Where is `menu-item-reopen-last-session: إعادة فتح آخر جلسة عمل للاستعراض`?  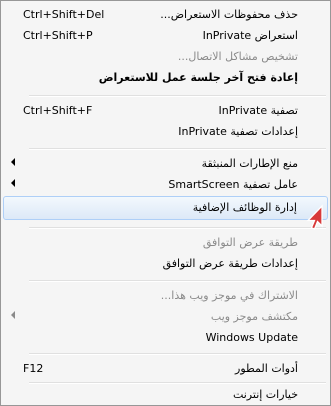 menu-item-reopen-last-session: إعادة فتح آخر جلسة عمل للاستعراض is located at coordinates (165, 78).